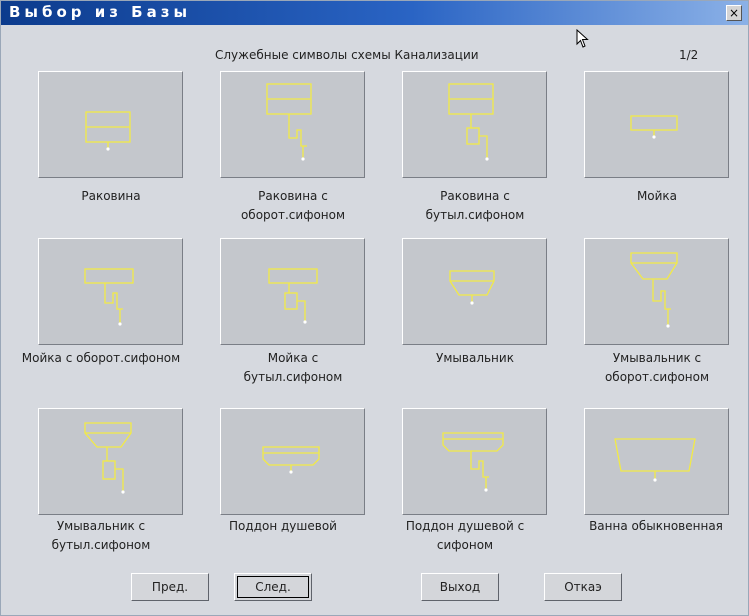 This screenshot has height=616, width=749. I want to click on symbol-tile-shower-tray-trap, so click(474, 461).